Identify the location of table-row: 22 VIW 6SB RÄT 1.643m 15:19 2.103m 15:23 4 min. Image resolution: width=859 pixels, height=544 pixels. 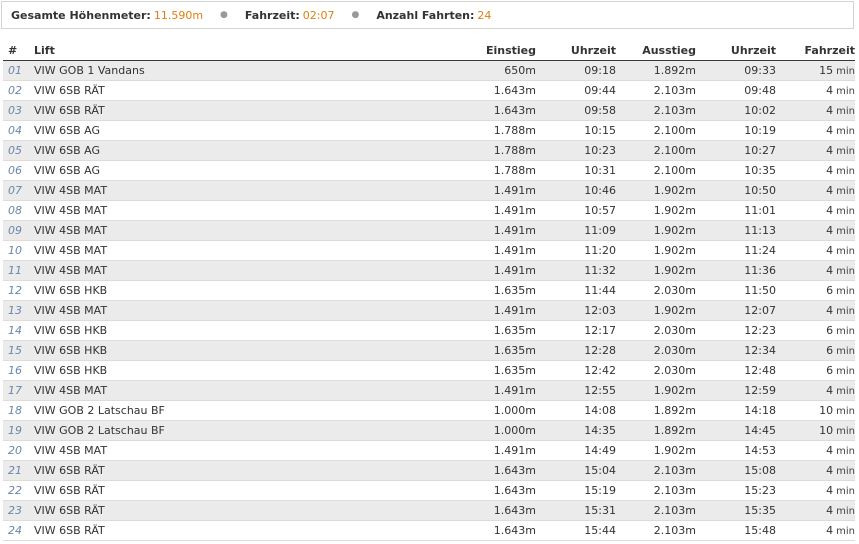
(429, 490).